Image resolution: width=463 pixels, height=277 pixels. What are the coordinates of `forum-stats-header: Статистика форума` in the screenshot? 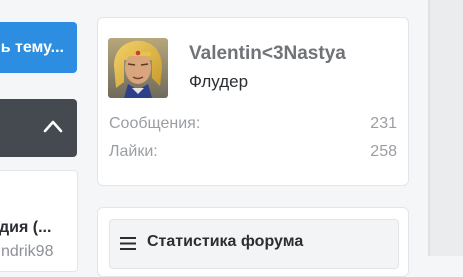 It's located at (254, 244).